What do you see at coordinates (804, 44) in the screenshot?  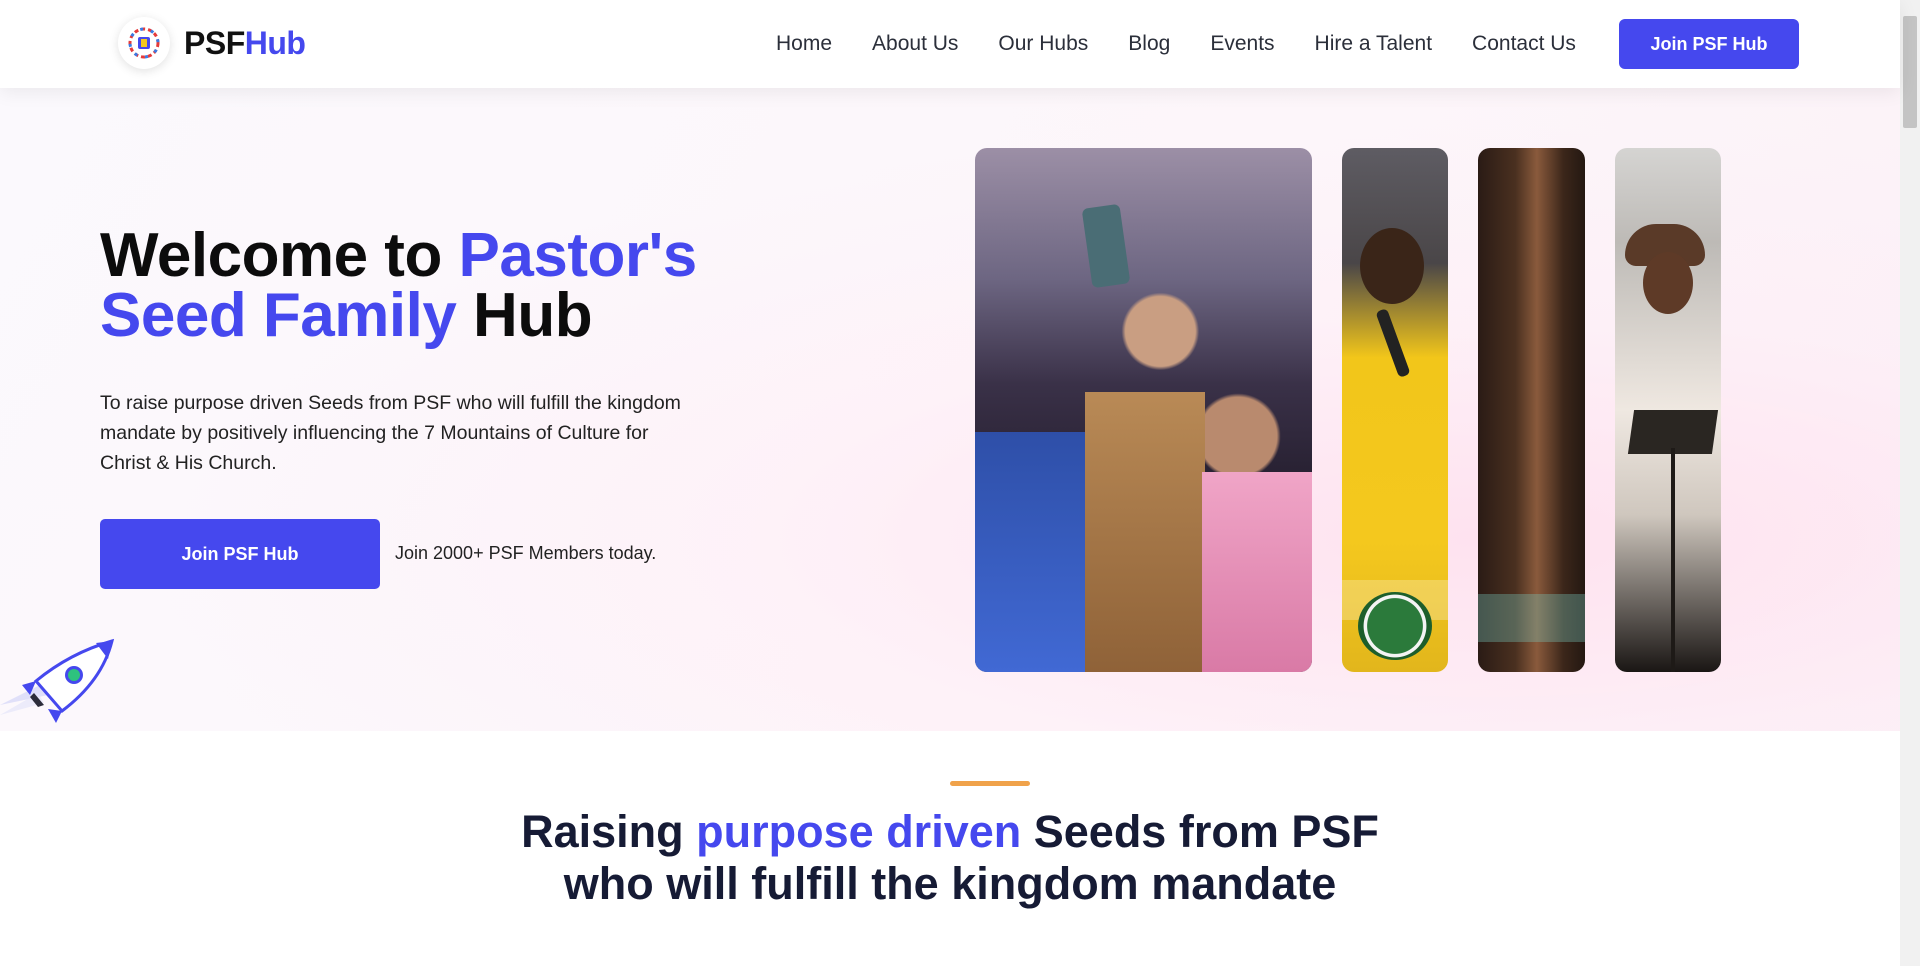 I see `nav-home: Home` at bounding box center [804, 44].